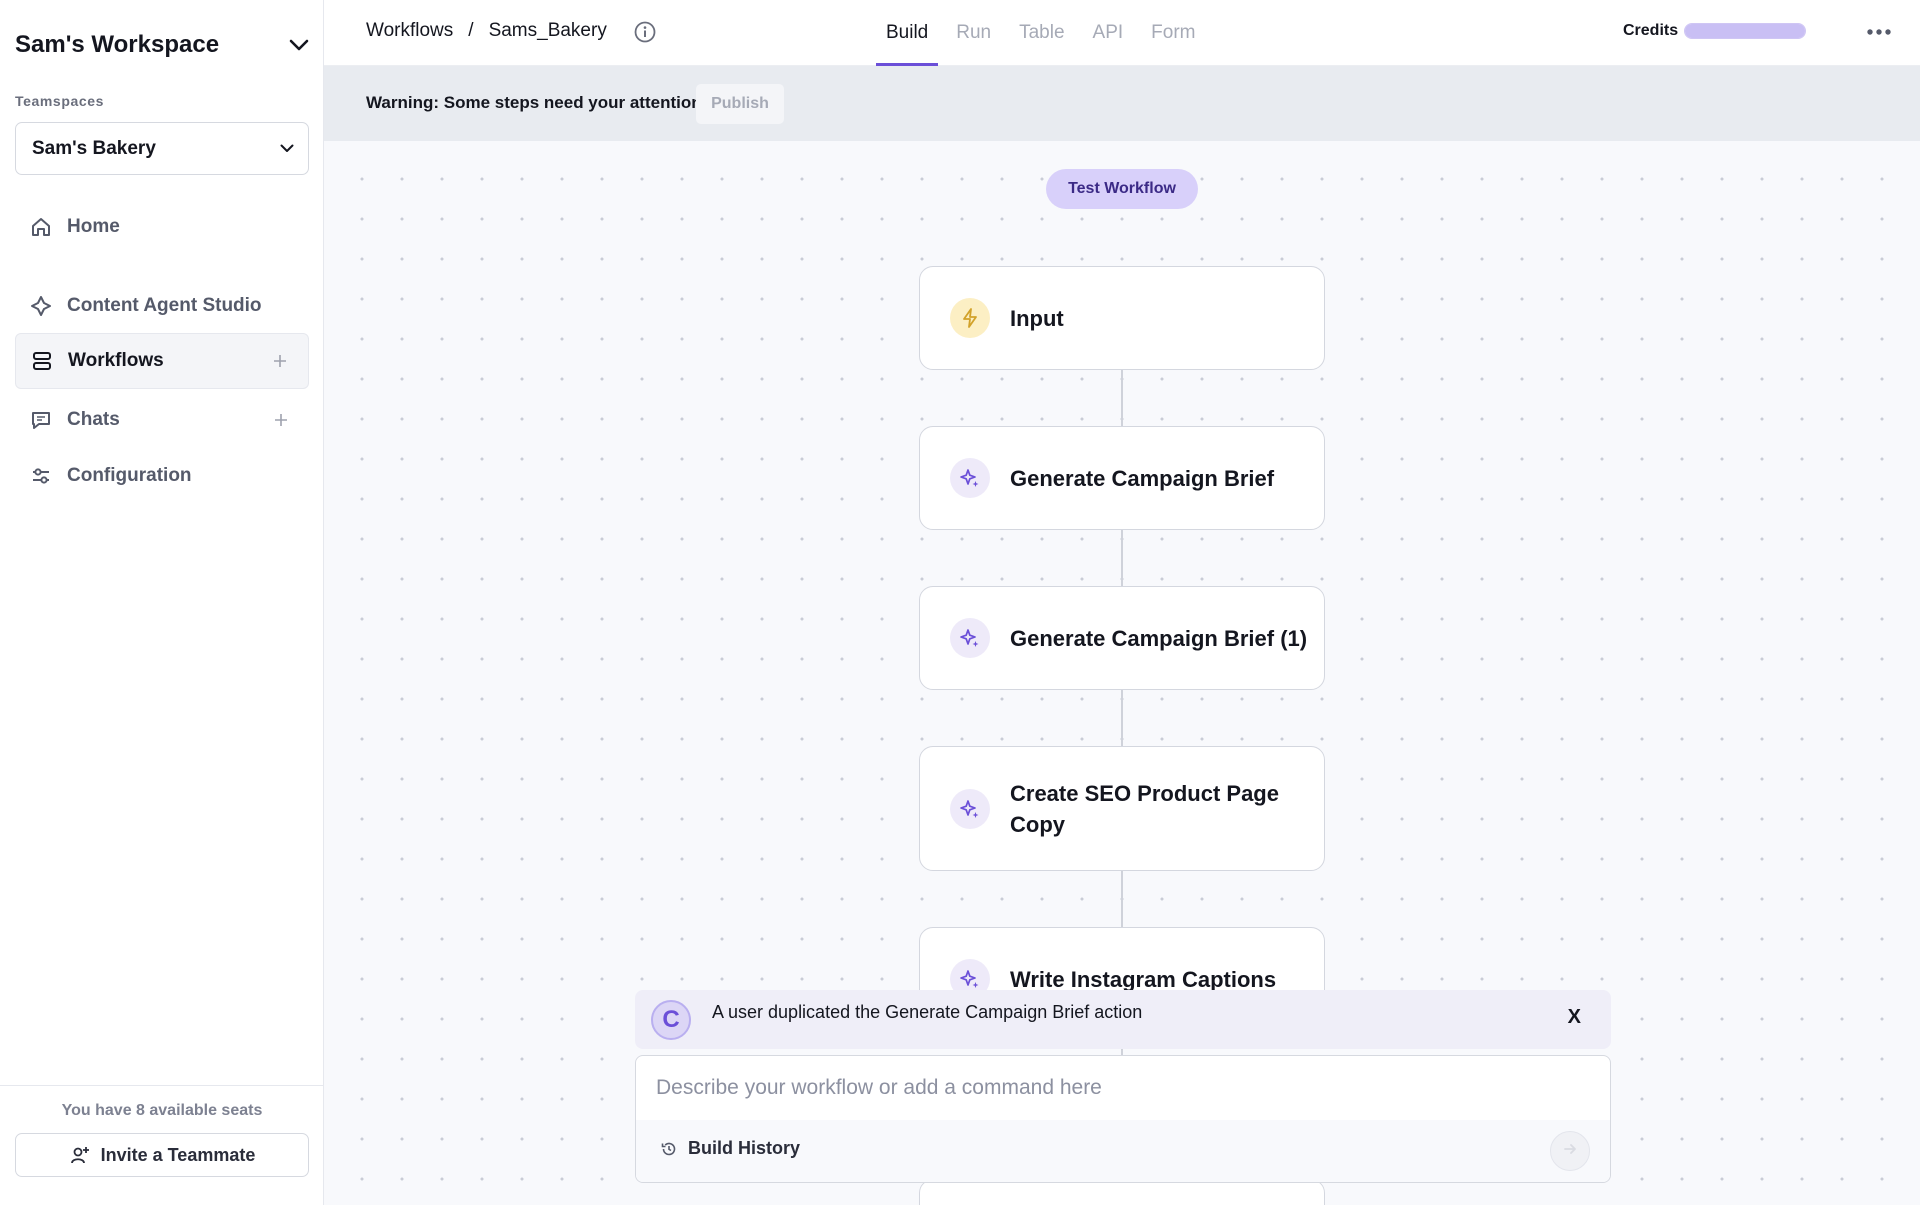  What do you see at coordinates (1122, 189) in the screenshot?
I see `test-workflow-button: Test Workflow` at bounding box center [1122, 189].